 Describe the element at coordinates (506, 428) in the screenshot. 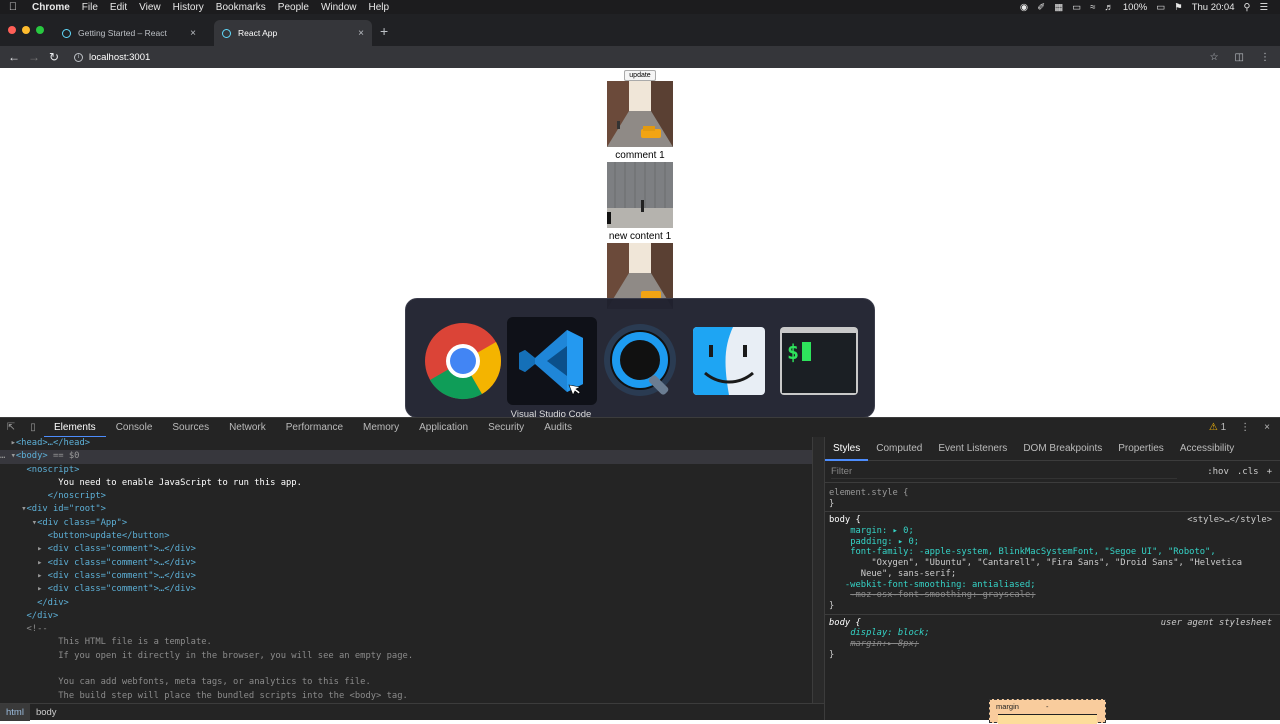

I see `tab-security: Security` at that location.